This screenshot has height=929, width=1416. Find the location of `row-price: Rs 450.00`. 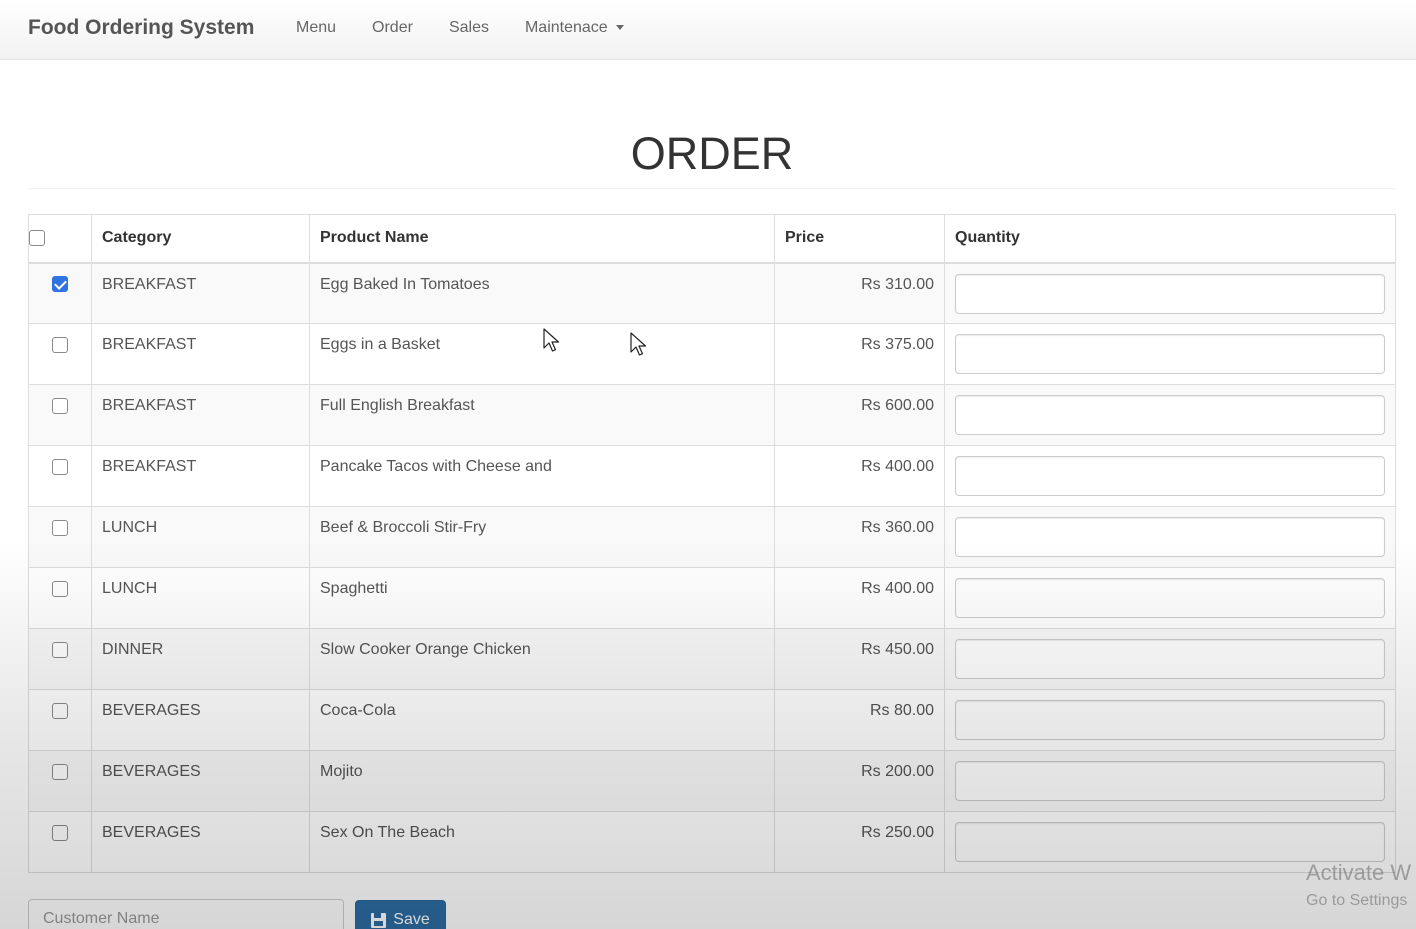

row-price: Rs 450.00 is located at coordinates (859, 659).